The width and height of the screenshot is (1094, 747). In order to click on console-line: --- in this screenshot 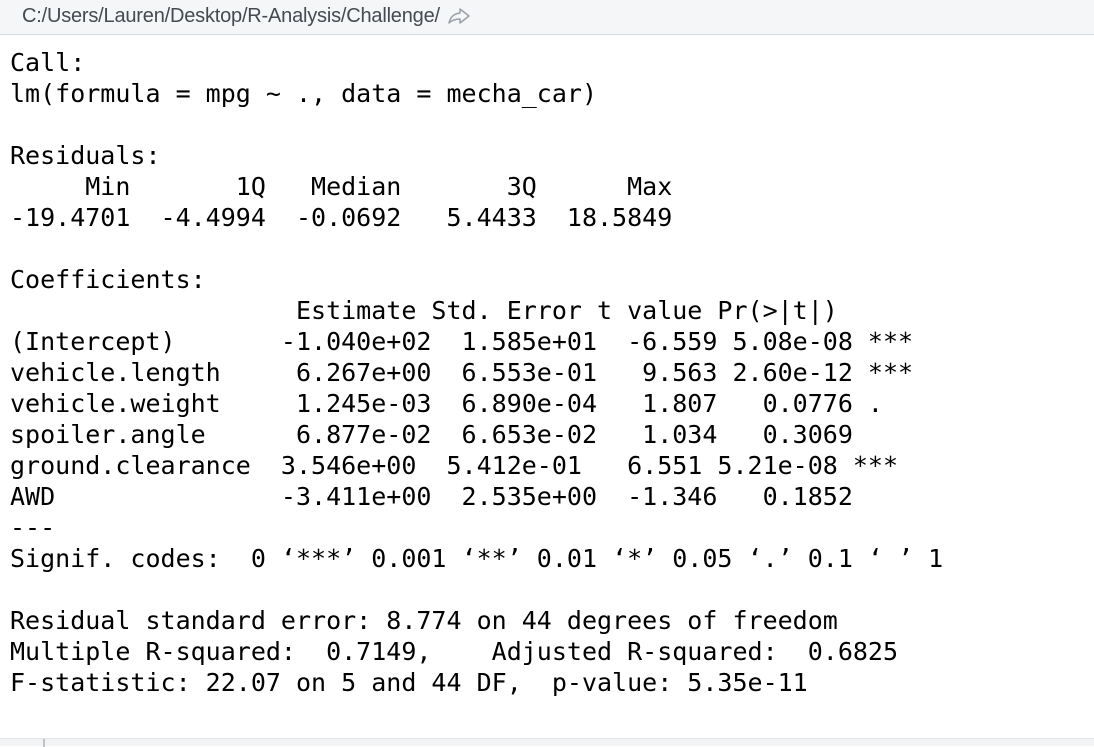, I will do `click(33, 527)`.